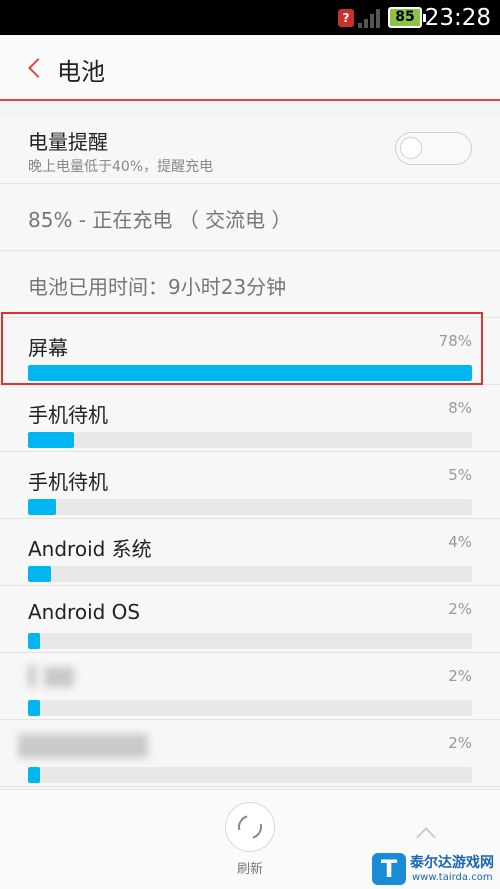 Image resolution: width=500 pixels, height=889 pixels. I want to click on charging-status-row: 85% - 正在充电 （ 交流电 ）, so click(250, 217).